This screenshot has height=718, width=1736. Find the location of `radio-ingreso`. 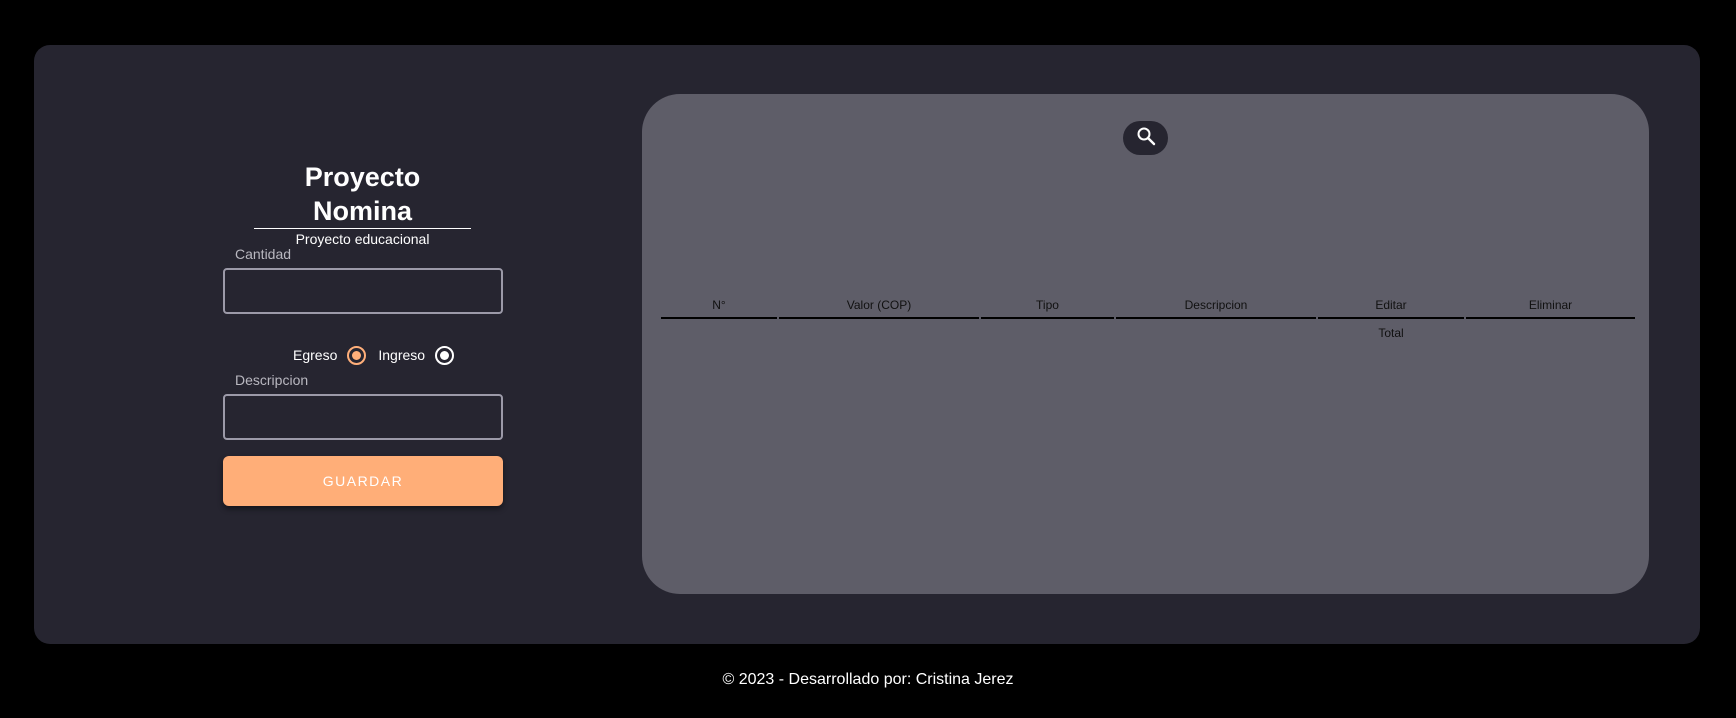

radio-ingreso is located at coordinates (445, 355).